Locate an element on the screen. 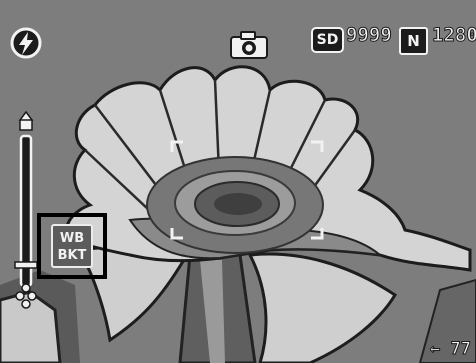 The width and height of the screenshot is (476, 363). wb-bracket-highlight: WB BKT is located at coordinates (72, 246).